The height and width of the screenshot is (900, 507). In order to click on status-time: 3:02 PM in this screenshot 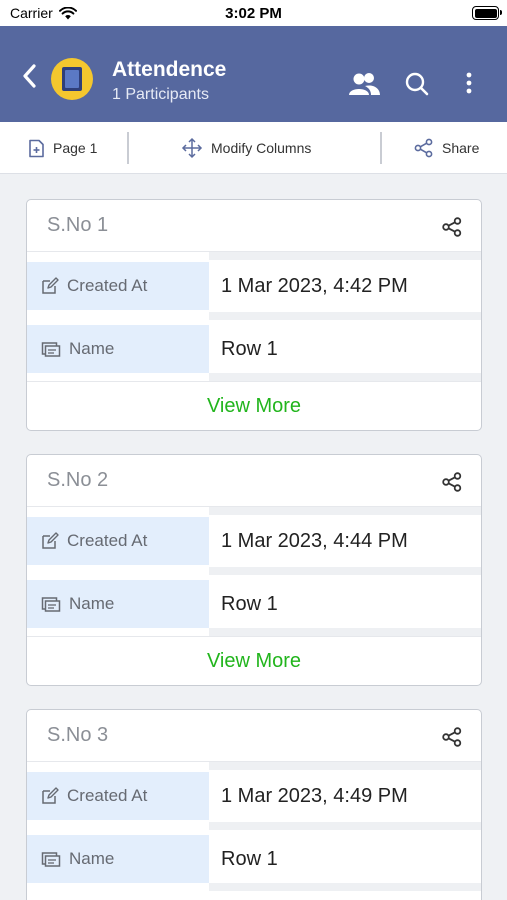, I will do `click(253, 13)`.